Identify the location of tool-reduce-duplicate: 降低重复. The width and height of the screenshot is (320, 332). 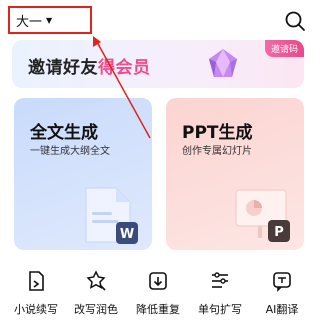
(158, 298).